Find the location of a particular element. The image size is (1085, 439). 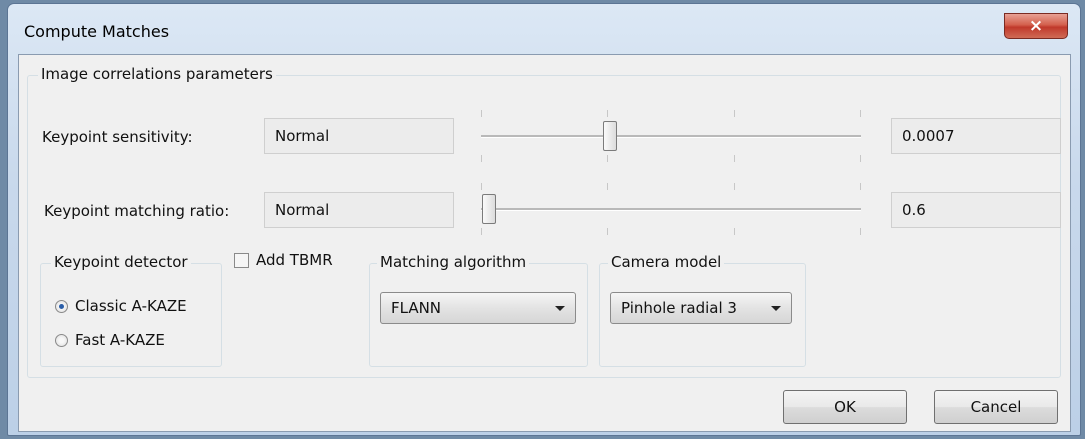

window-title: Compute Matches is located at coordinates (97, 31).